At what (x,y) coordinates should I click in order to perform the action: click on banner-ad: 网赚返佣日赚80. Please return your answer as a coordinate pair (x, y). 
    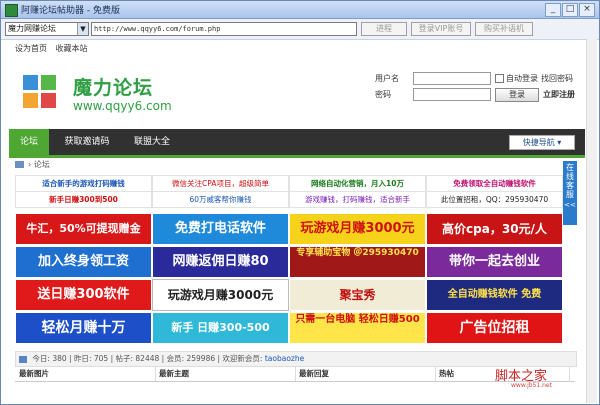
    Looking at the image, I should click on (220, 262).